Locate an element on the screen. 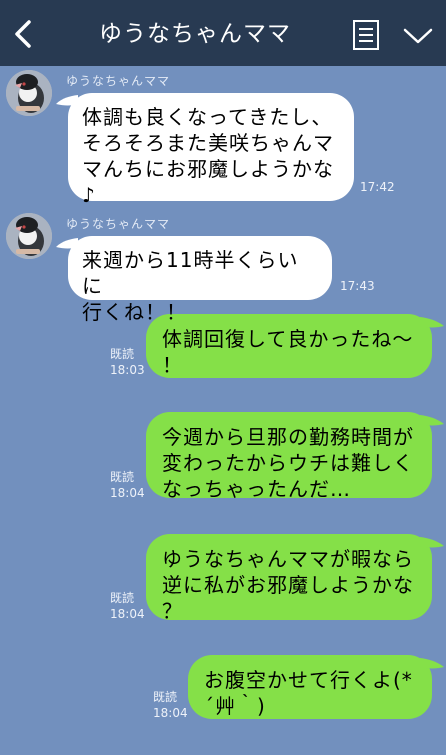 The image size is (446, 755). chat-header: ゆうなちゃんママ is located at coordinates (223, 33).